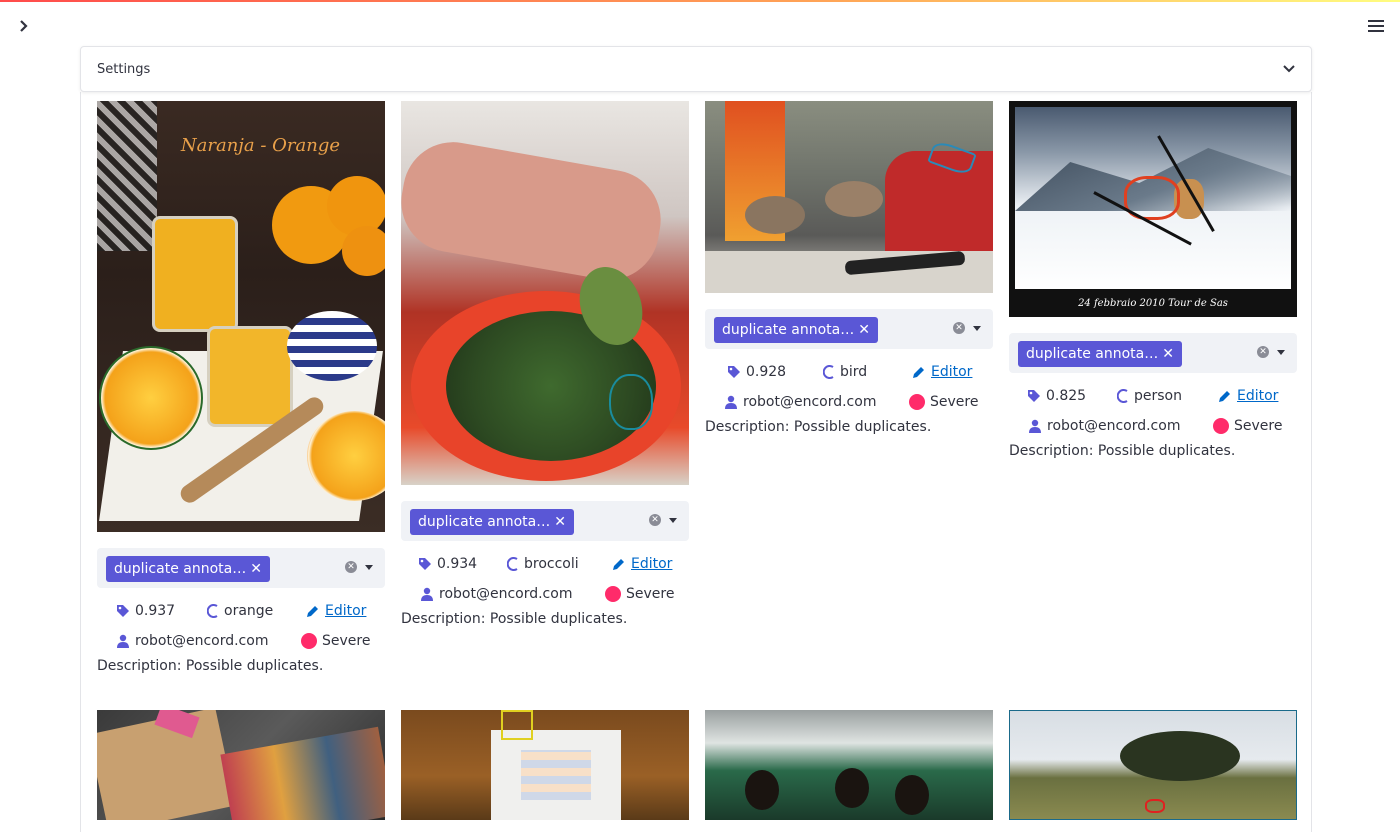  I want to click on photo-train, so click(849, 765).